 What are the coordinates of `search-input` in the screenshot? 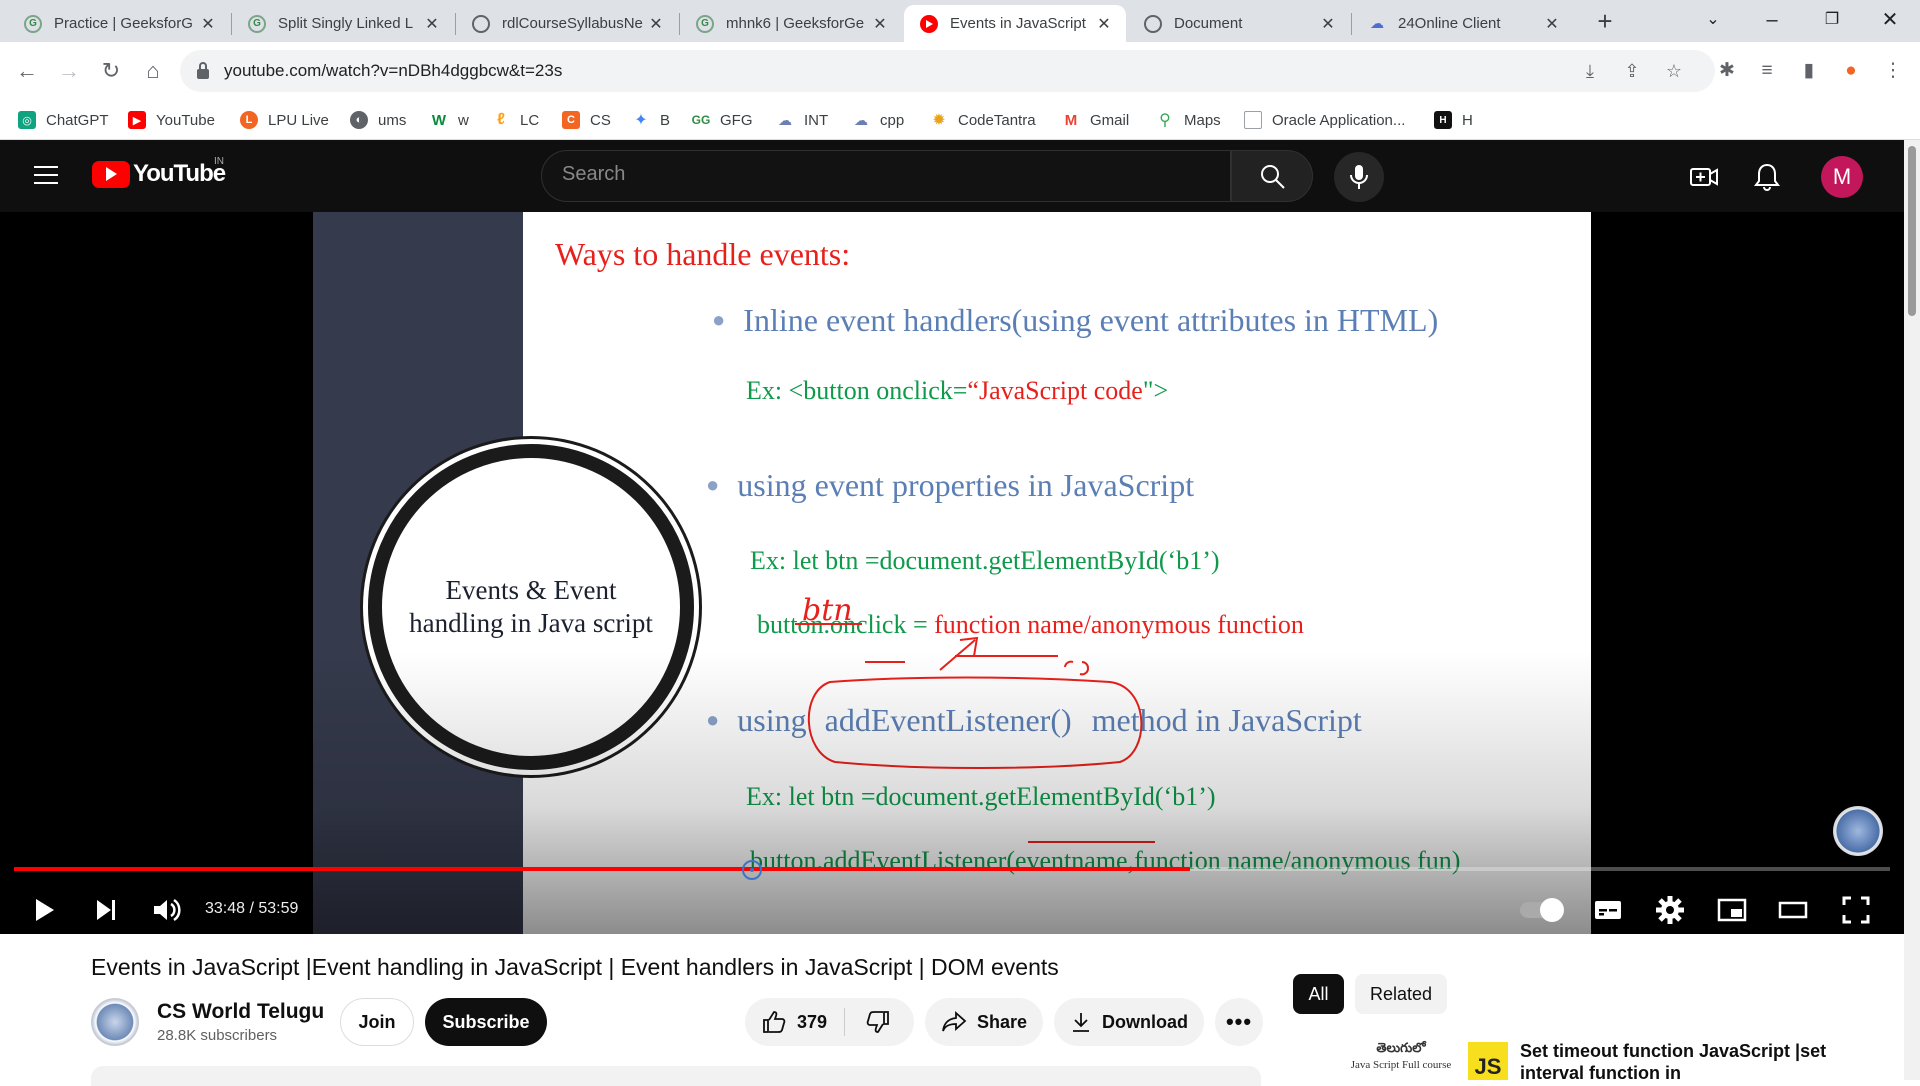 It's located at (882, 174).